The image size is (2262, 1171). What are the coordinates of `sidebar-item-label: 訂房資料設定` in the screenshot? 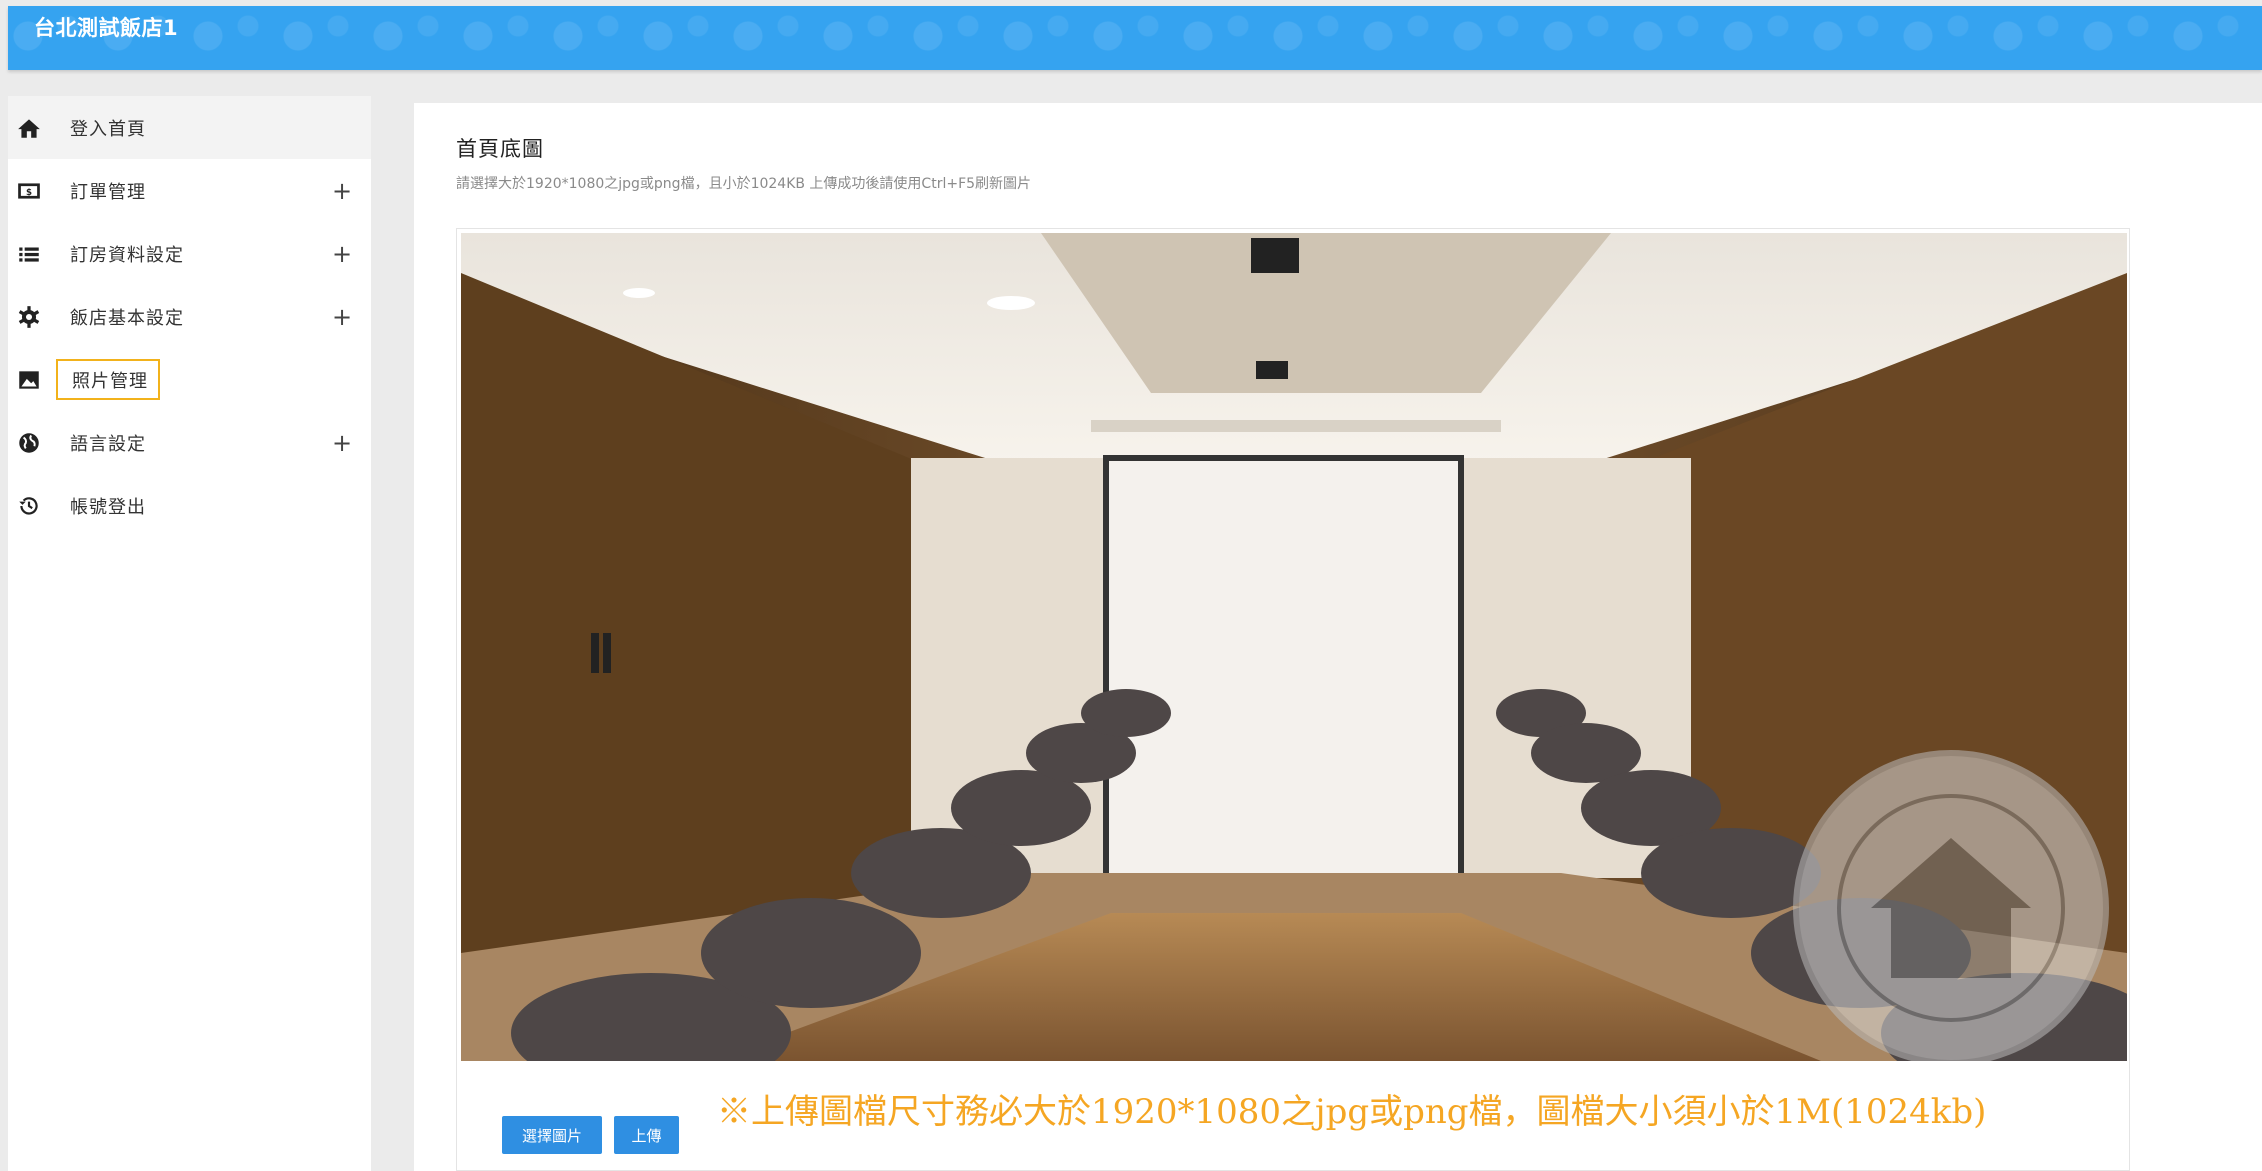 It's located at (127, 255).